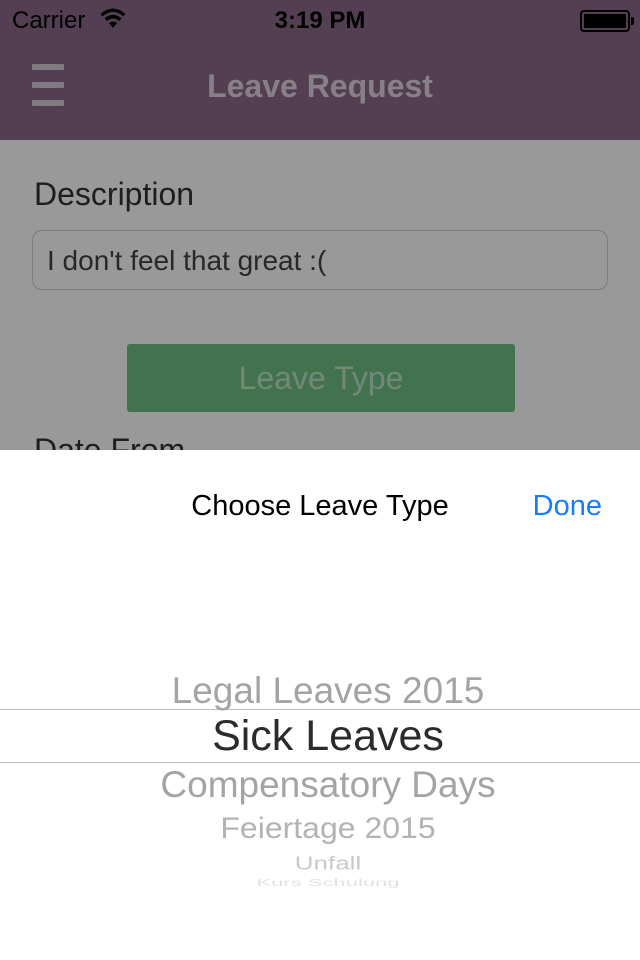  I want to click on selection-indicator-bottom, so click(320, 762).